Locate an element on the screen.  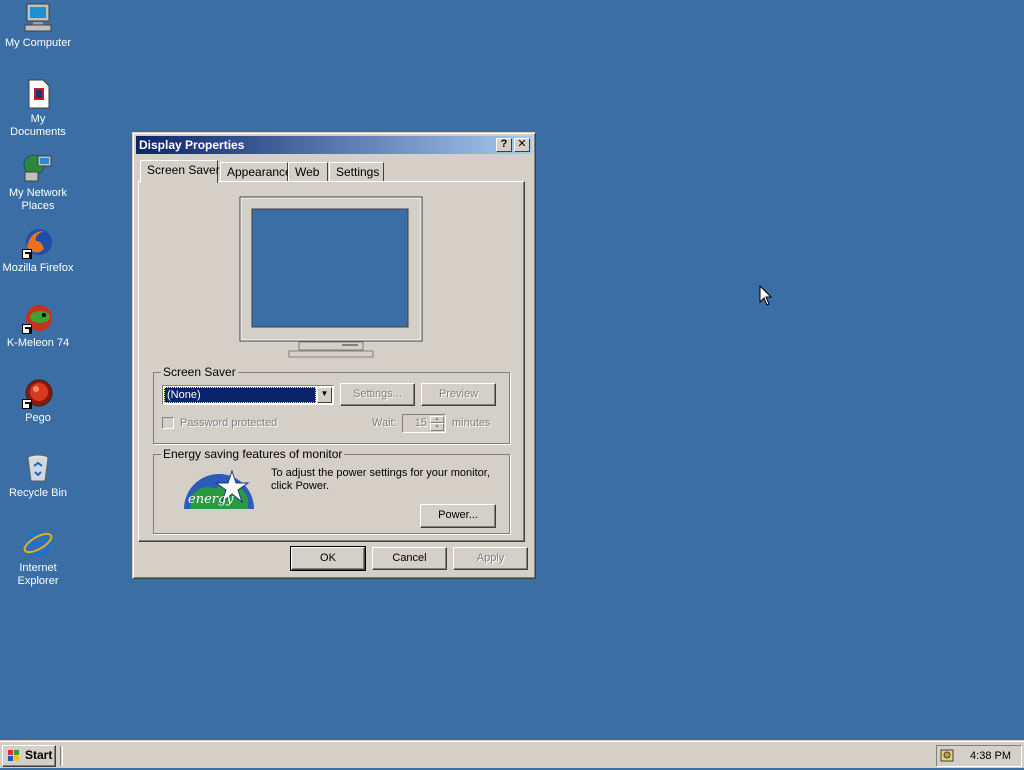
wait-value: 15 is located at coordinates (420, 423).